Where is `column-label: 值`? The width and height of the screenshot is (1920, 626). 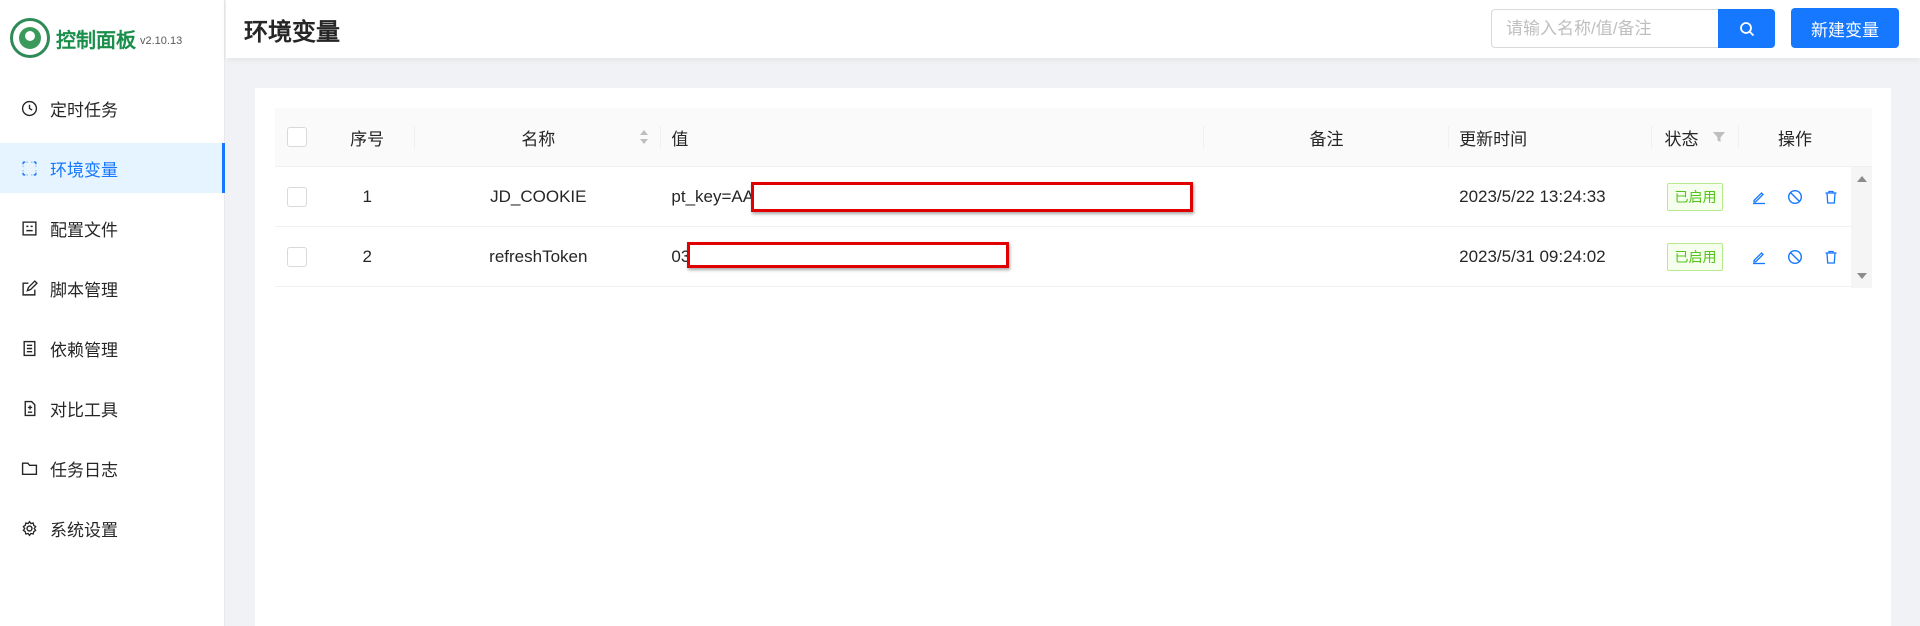 column-label: 值 is located at coordinates (680, 139).